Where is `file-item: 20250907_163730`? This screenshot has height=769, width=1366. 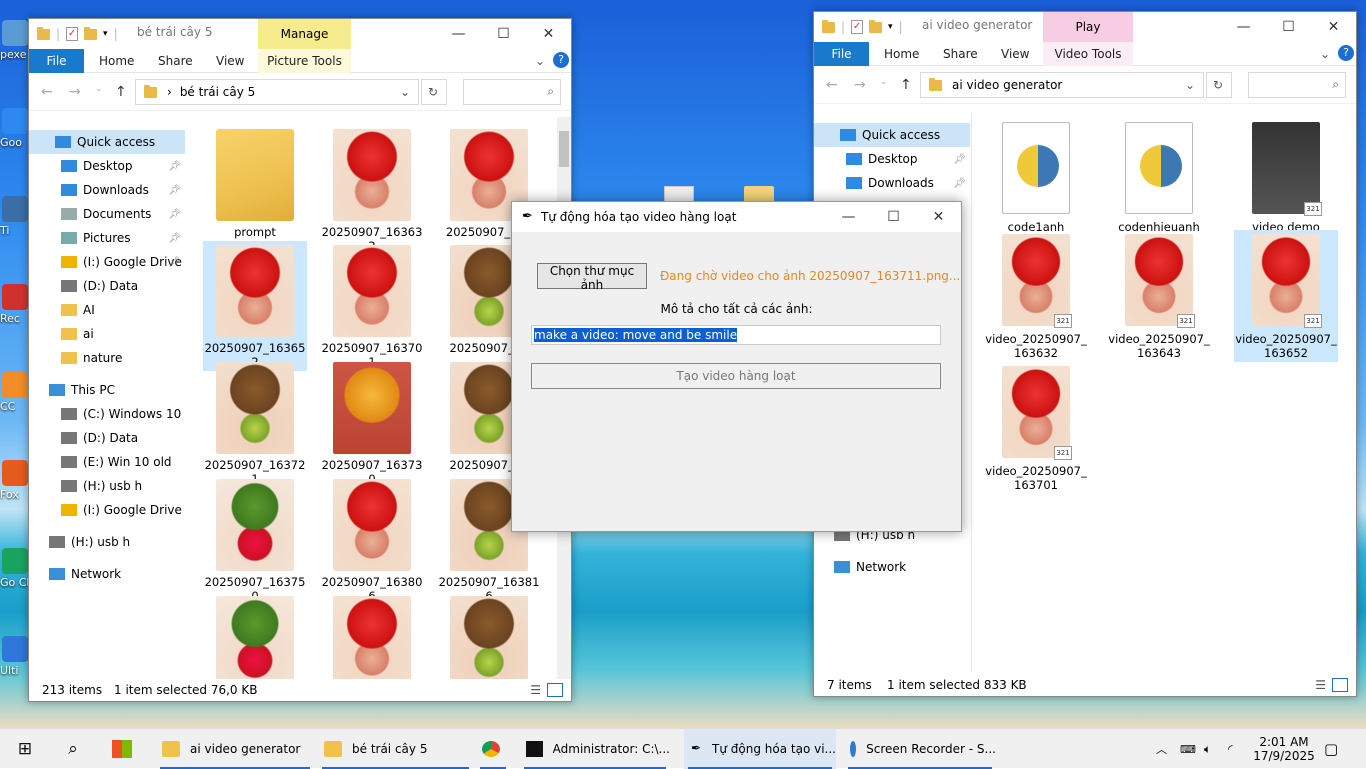 file-item: 20250907_163730 is located at coordinates (372, 423).